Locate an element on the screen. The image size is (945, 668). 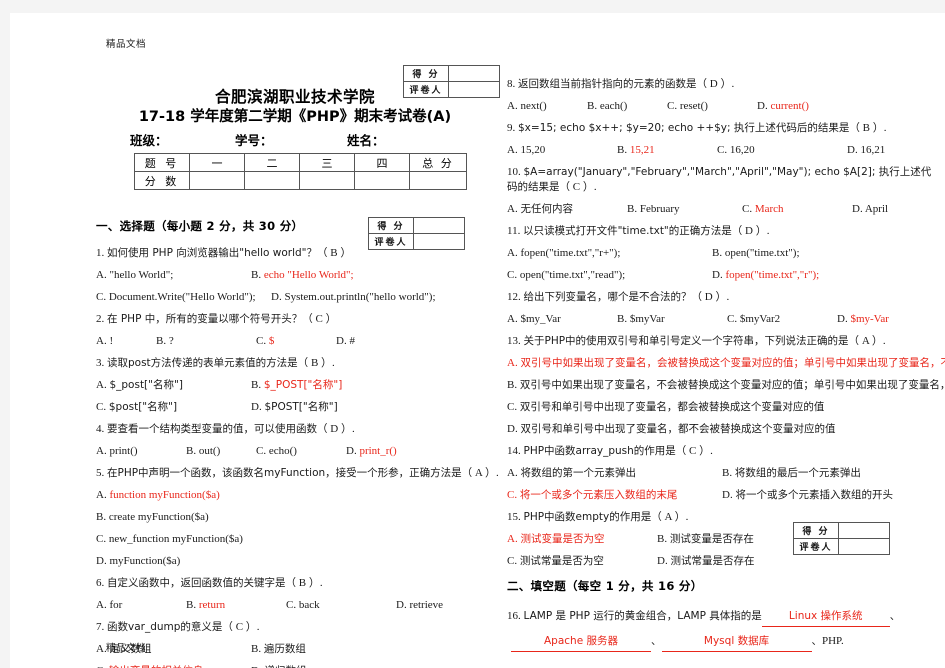
opt-text: new_function myFunction($a) is located at coordinates (175, 539).